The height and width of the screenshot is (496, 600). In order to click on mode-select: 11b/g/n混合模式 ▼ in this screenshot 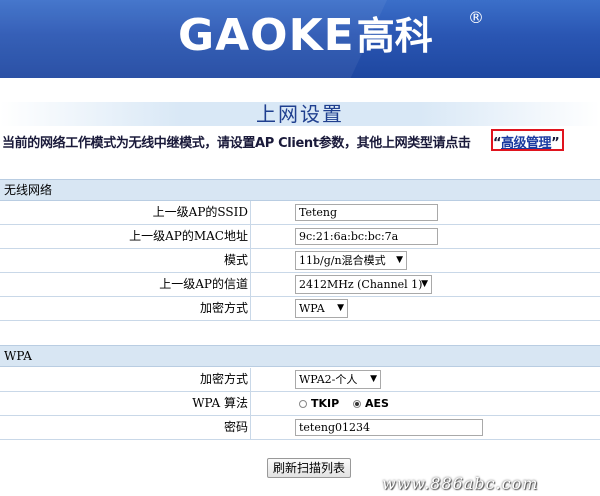, I will do `click(351, 260)`.